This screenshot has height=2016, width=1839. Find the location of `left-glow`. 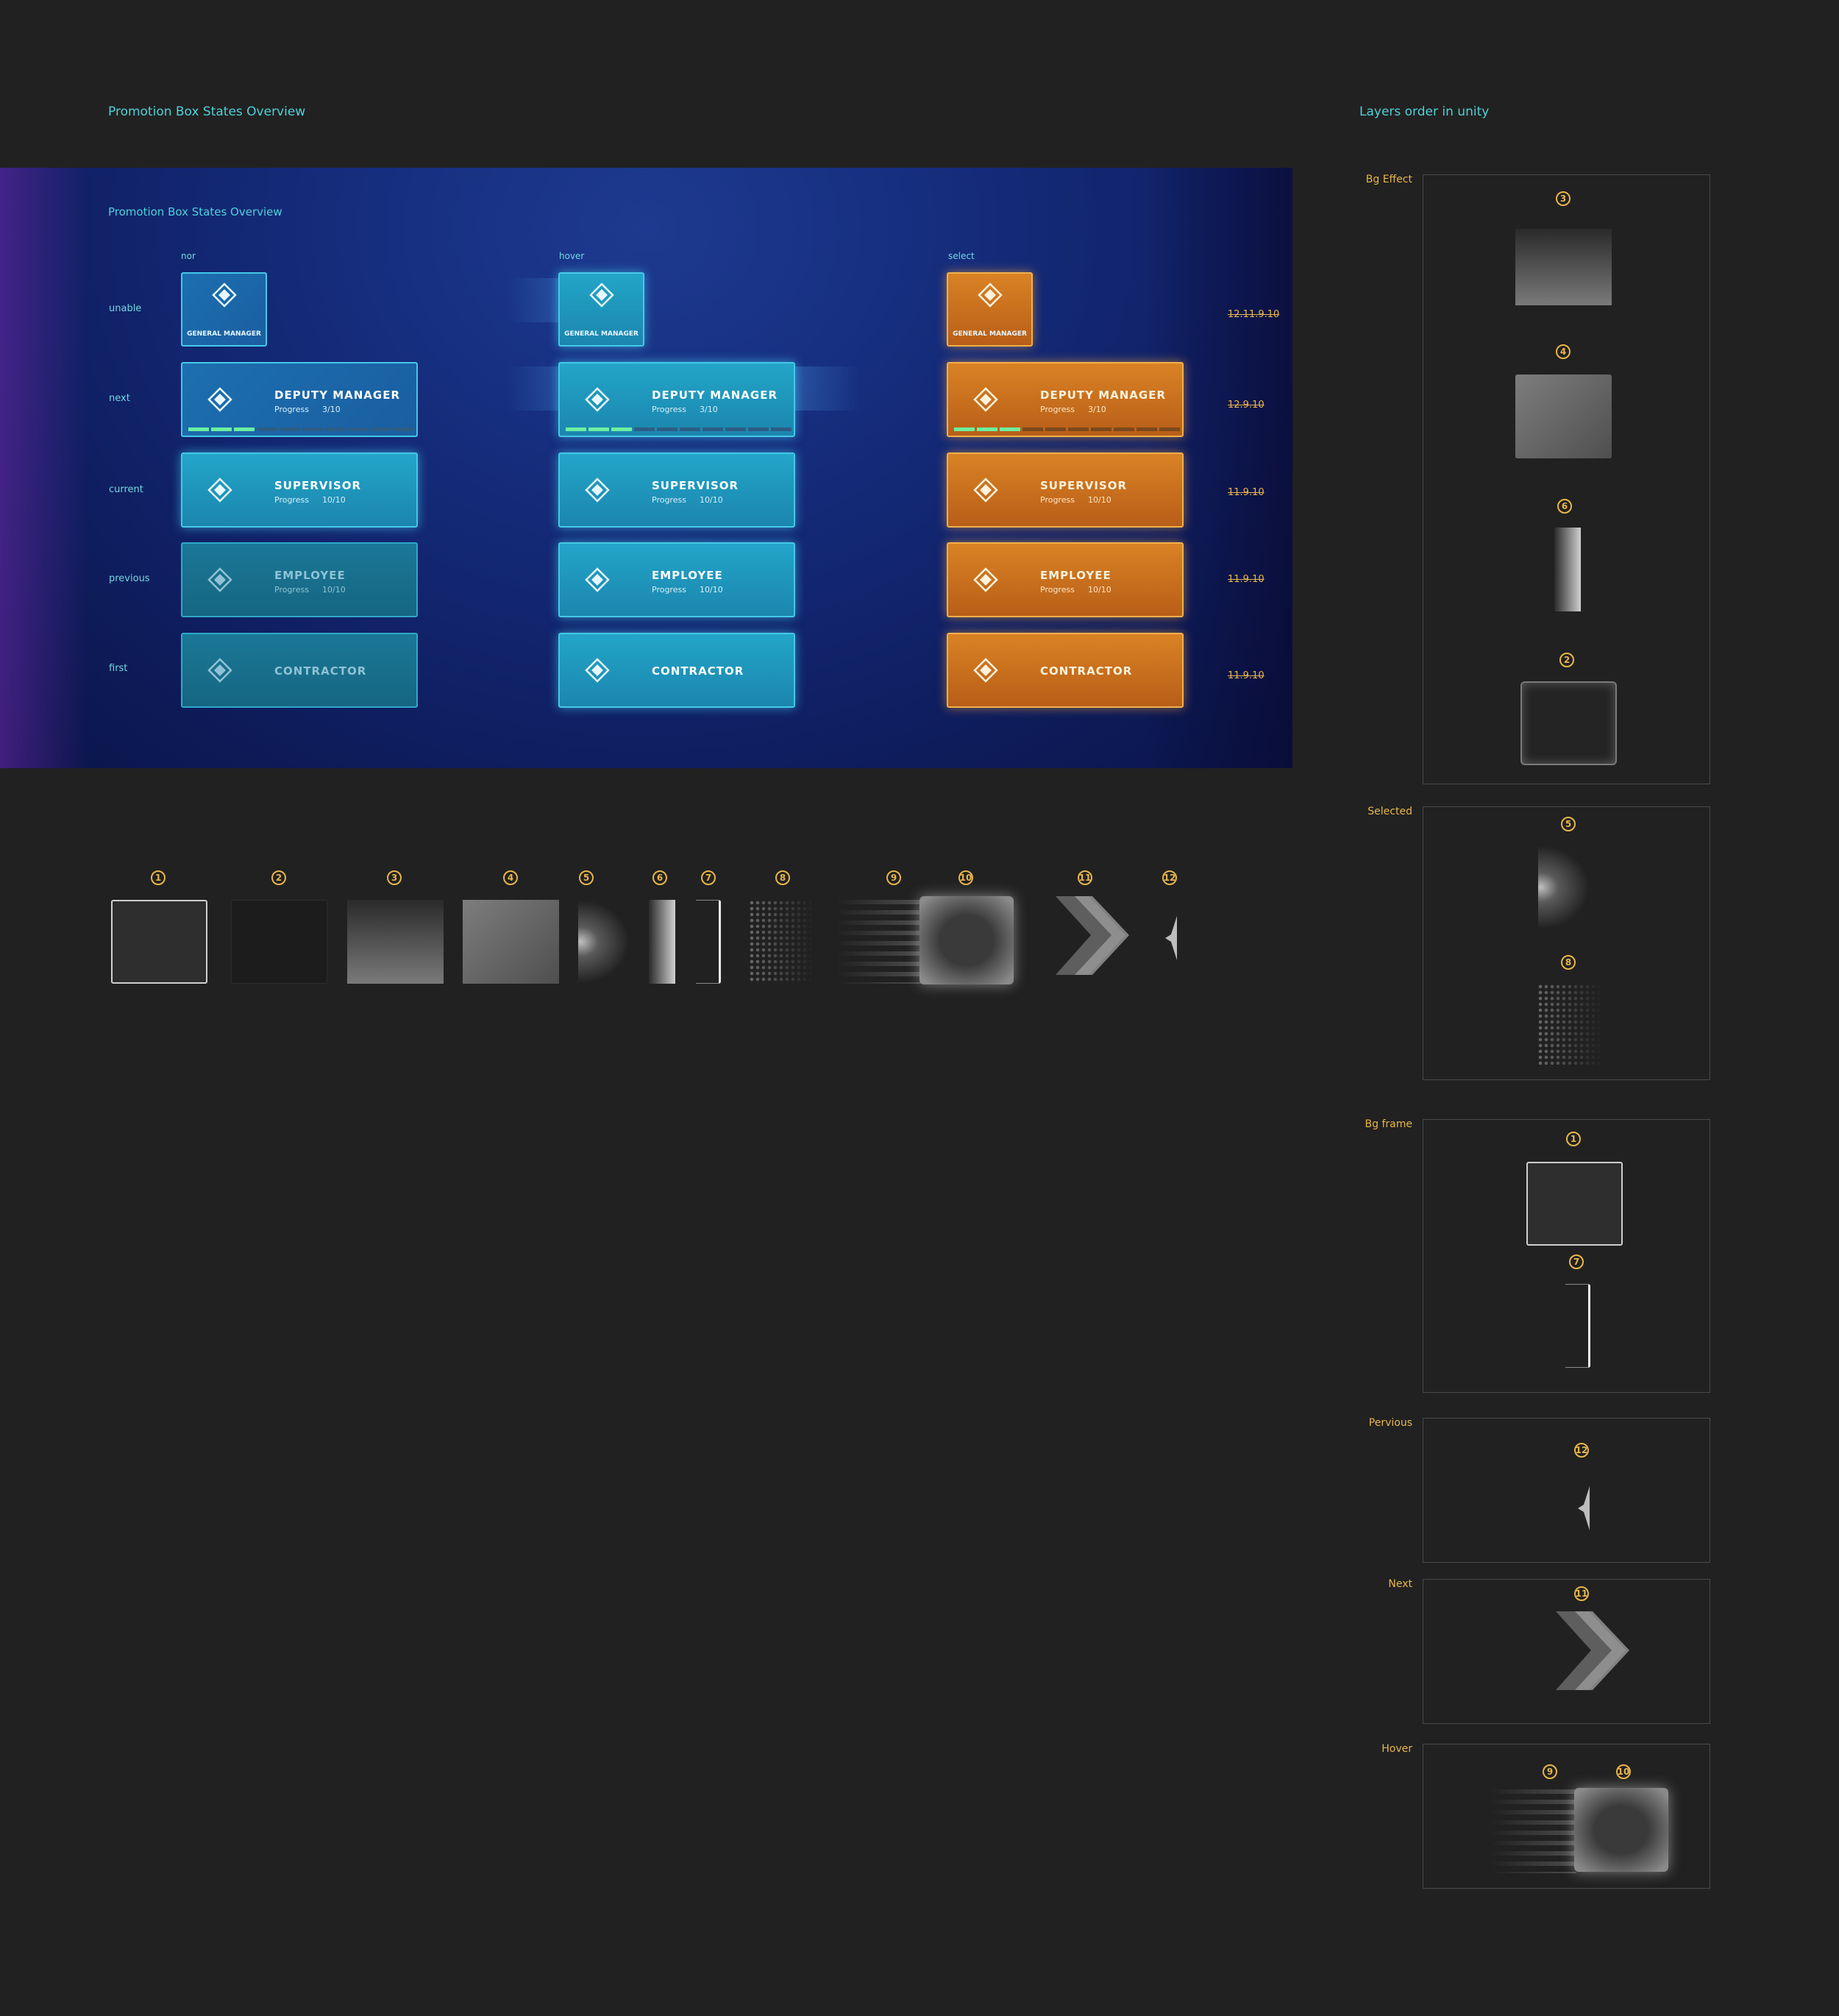

left-glow is located at coordinates (44, 468).